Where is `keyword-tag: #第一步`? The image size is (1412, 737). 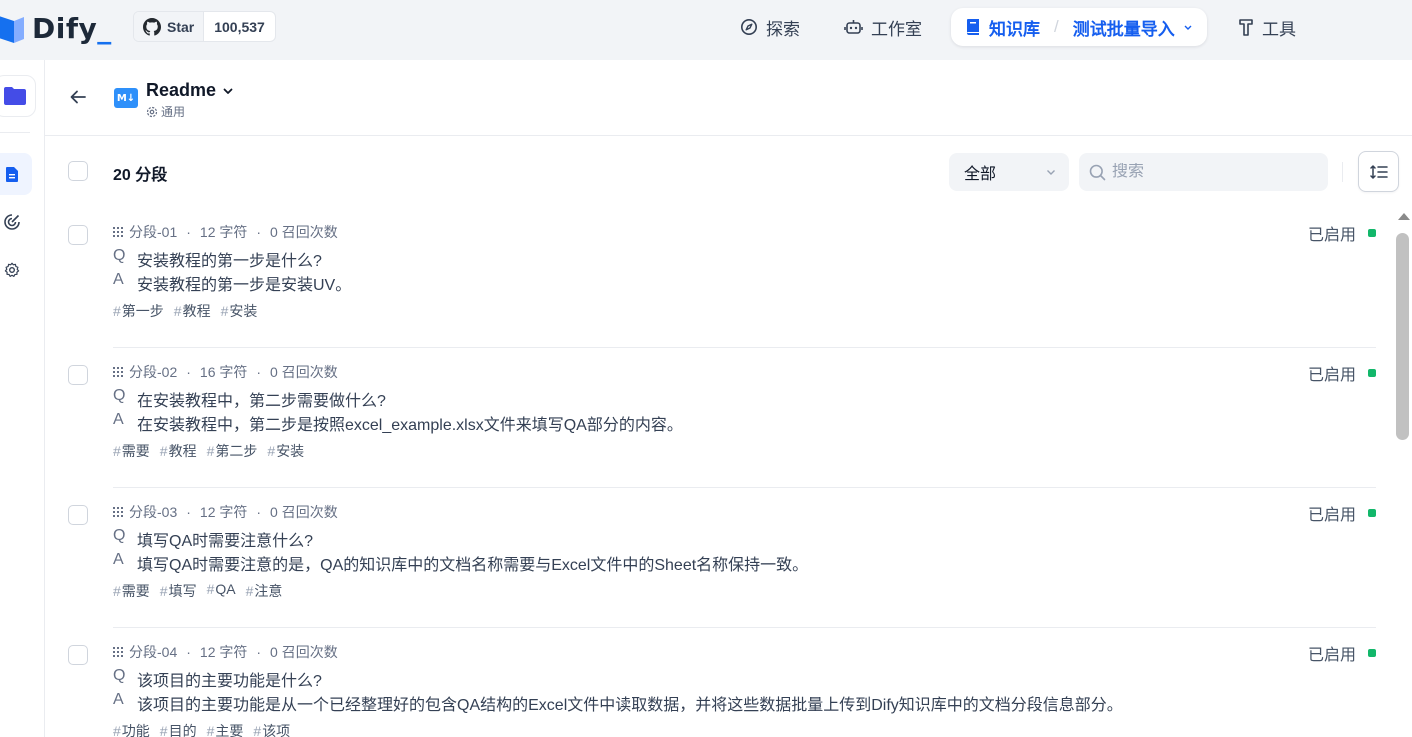
keyword-tag: #第一步 is located at coordinates (138, 311).